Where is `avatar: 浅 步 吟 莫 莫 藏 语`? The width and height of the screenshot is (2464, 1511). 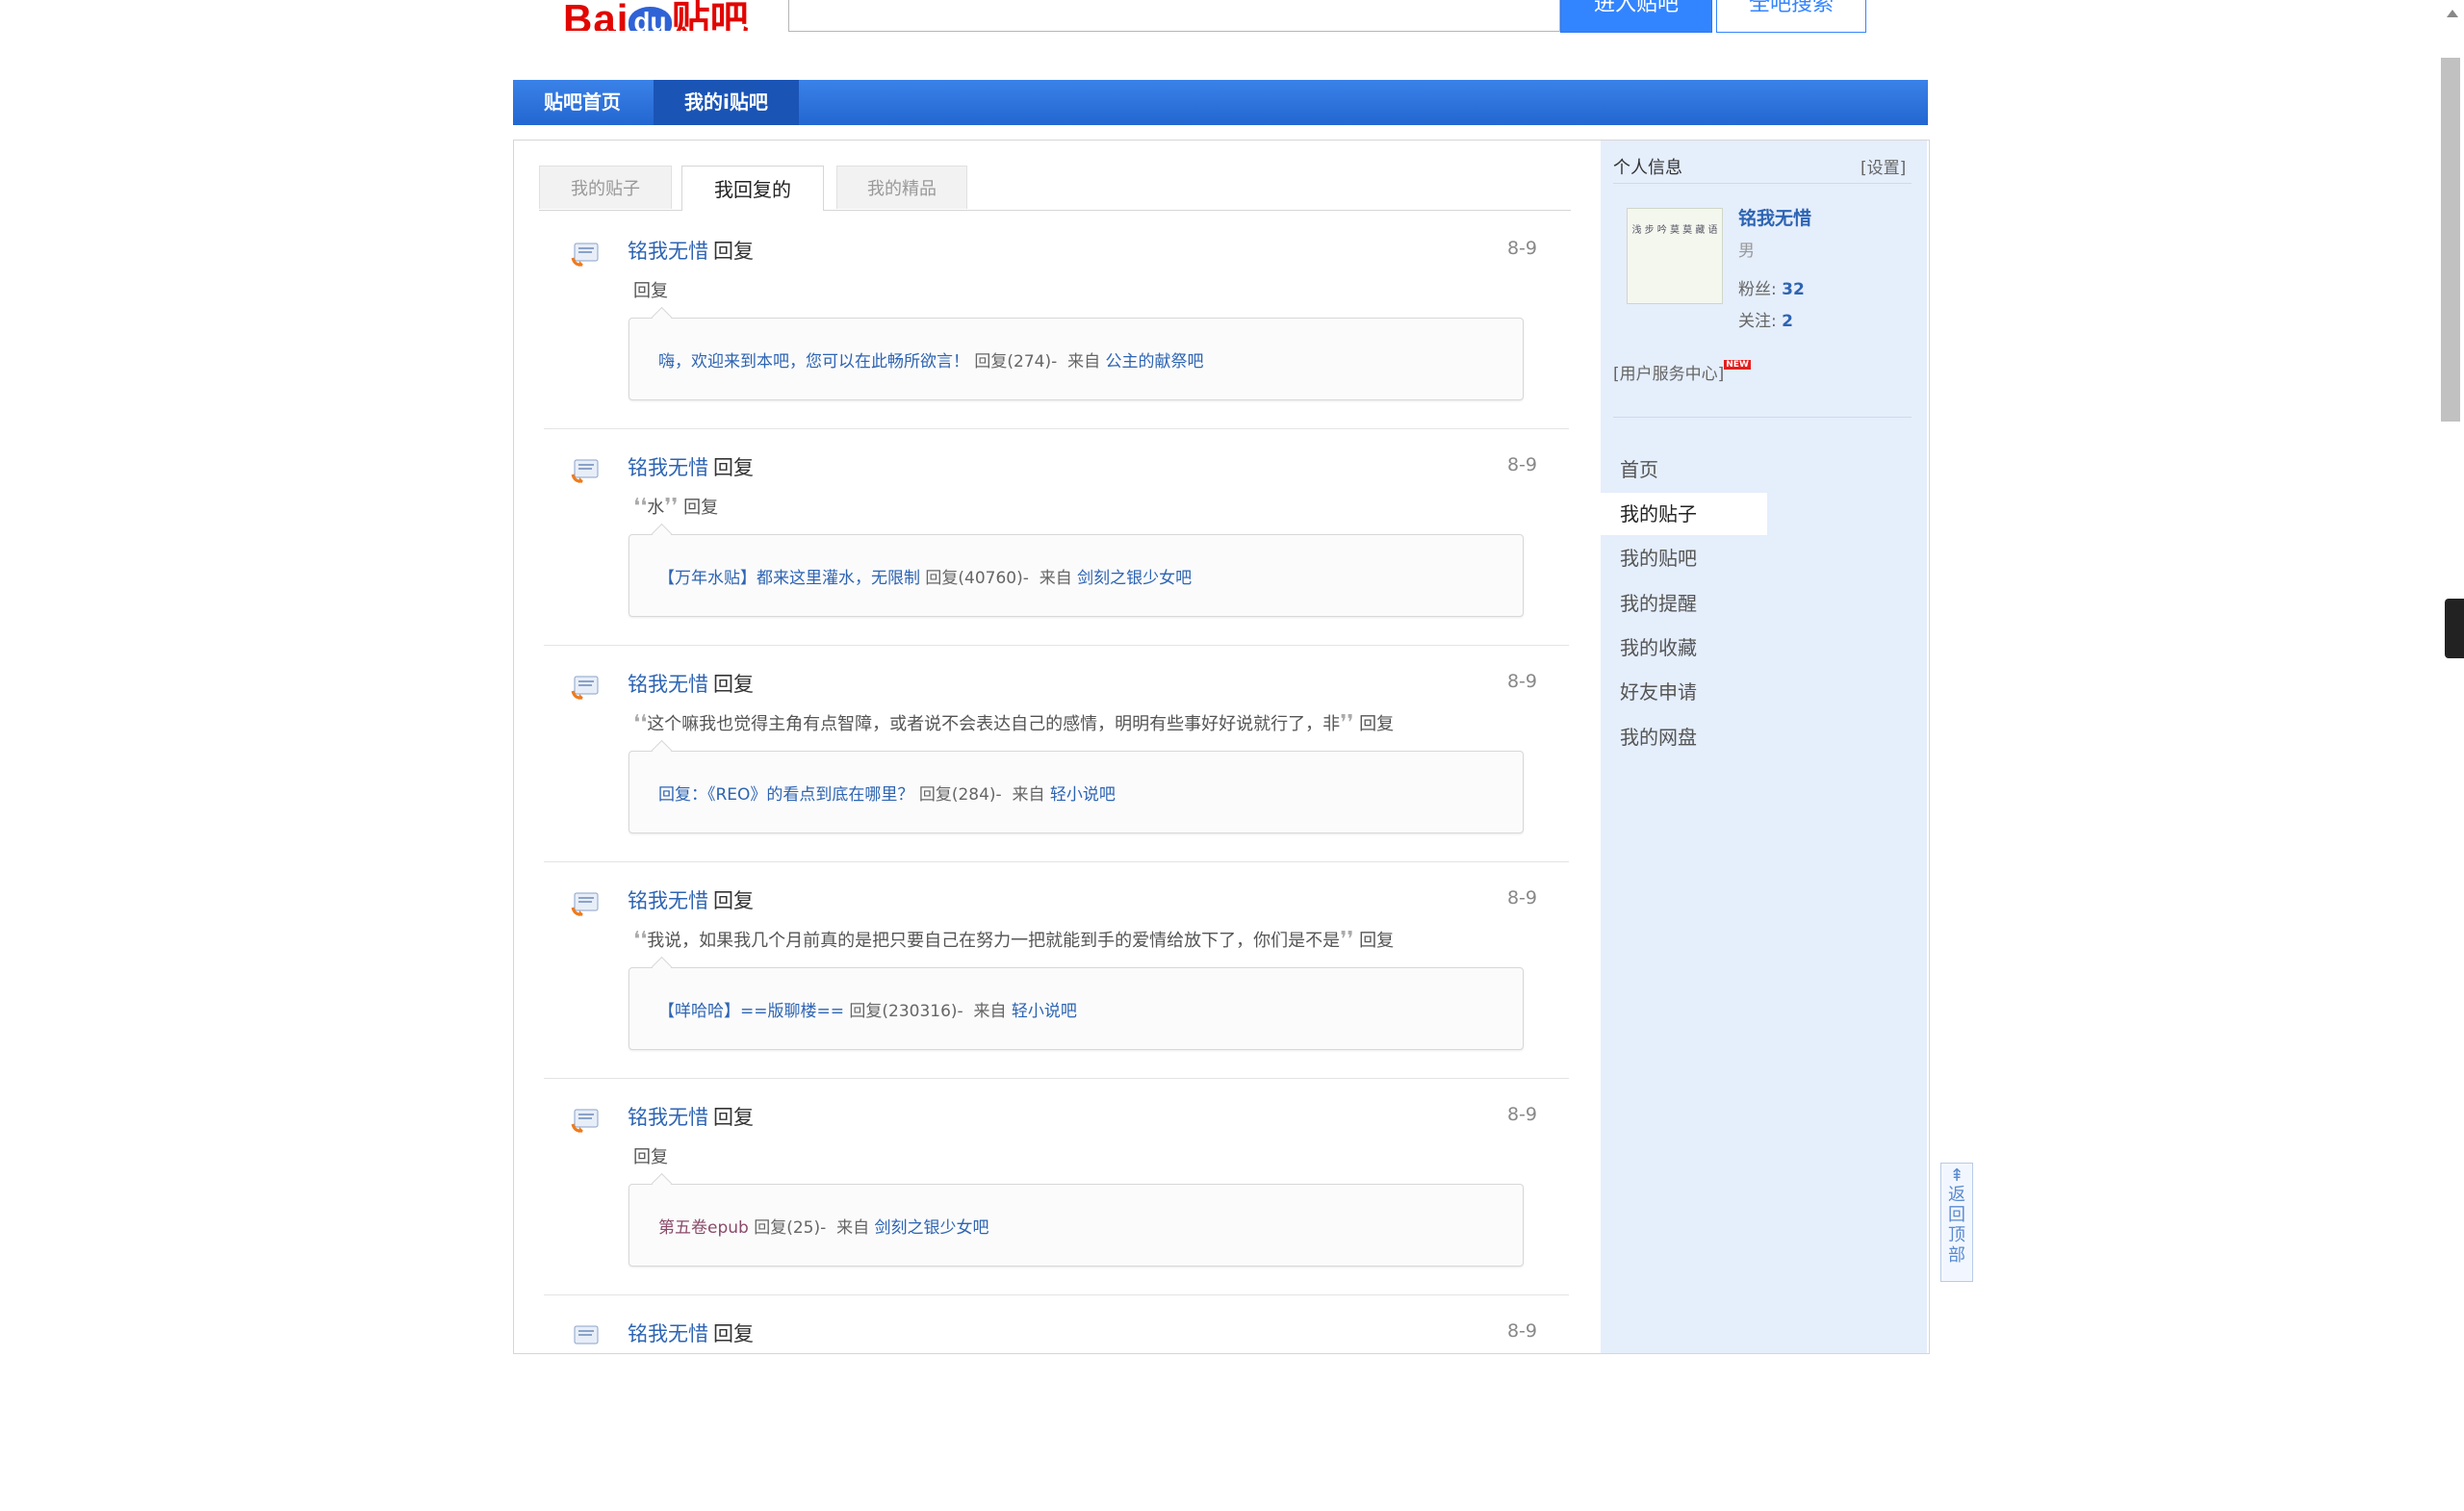
avatar: 浅 步 吟 莫 莫 藏 语 is located at coordinates (1675, 256).